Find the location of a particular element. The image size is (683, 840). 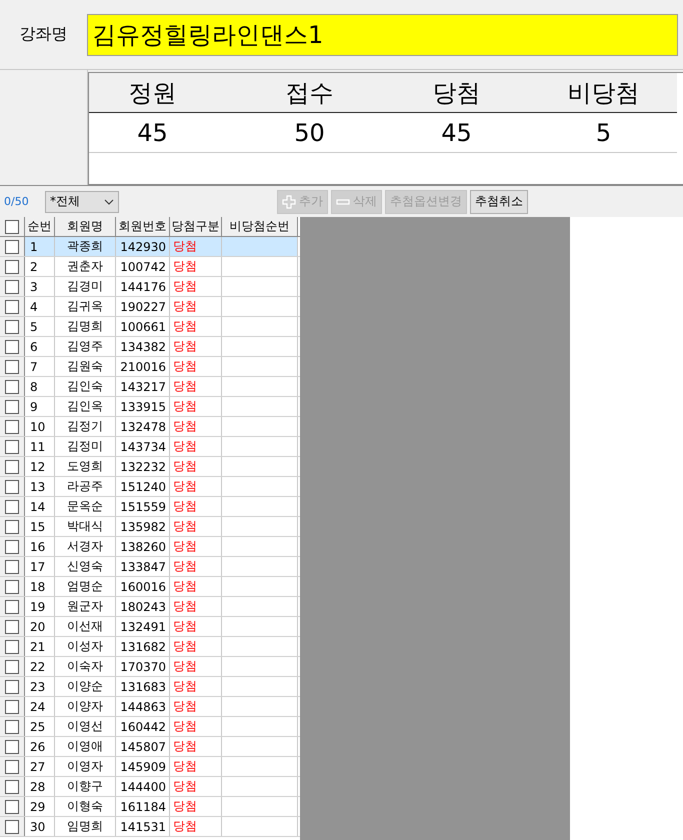

table-cell: 이숙자 is located at coordinates (85, 666).